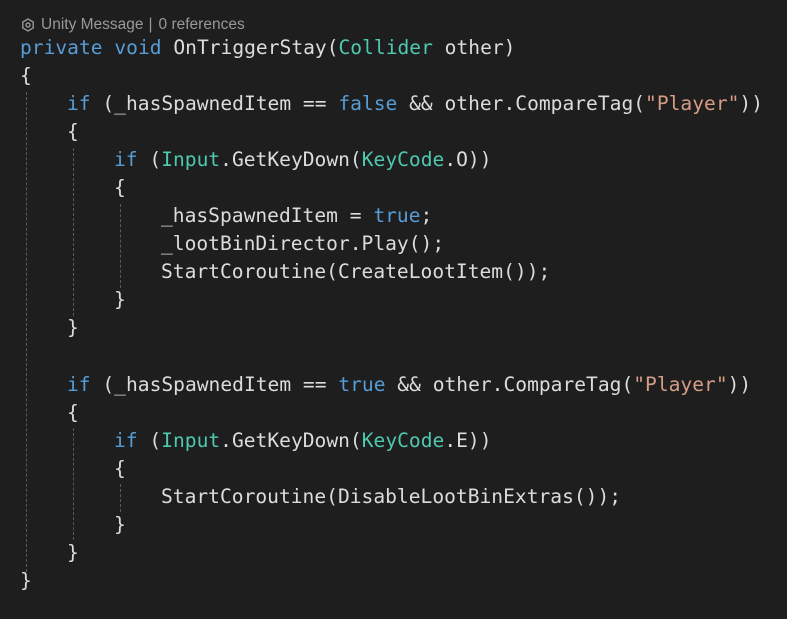 This screenshot has height=619, width=787. I want to click on code-line: if (Input.GetKeyDown(KeyCode.E)), so click(256, 441).